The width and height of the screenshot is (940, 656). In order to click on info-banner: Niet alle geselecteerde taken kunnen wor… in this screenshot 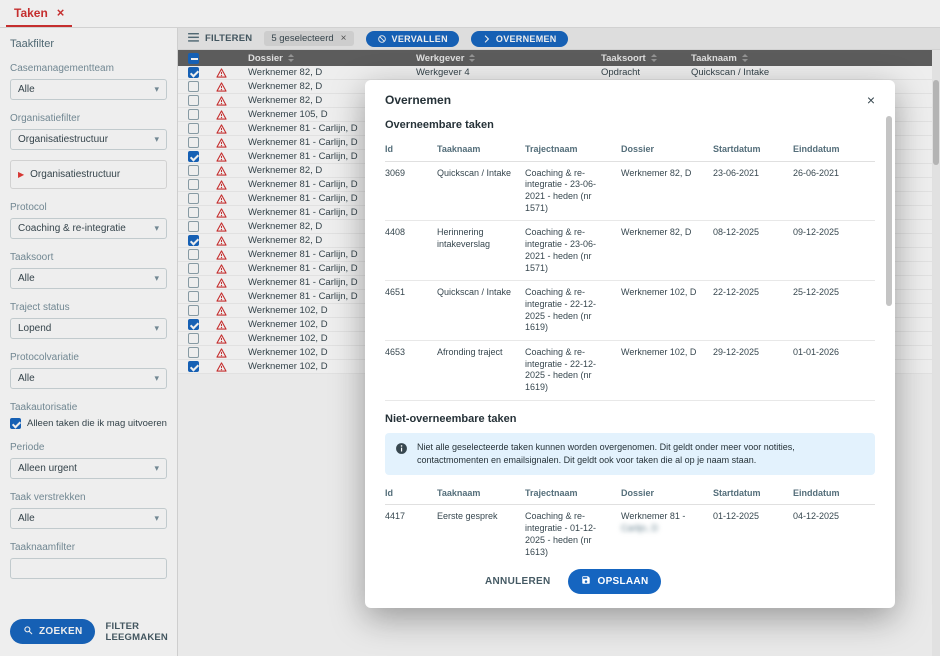, I will do `click(630, 453)`.